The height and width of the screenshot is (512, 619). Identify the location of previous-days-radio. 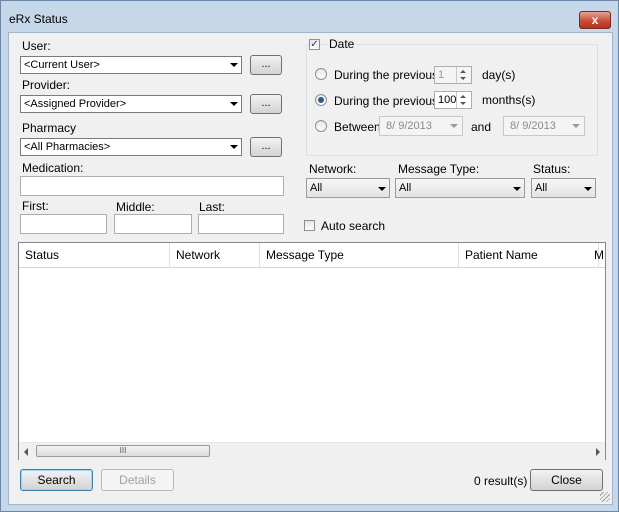
(321, 74).